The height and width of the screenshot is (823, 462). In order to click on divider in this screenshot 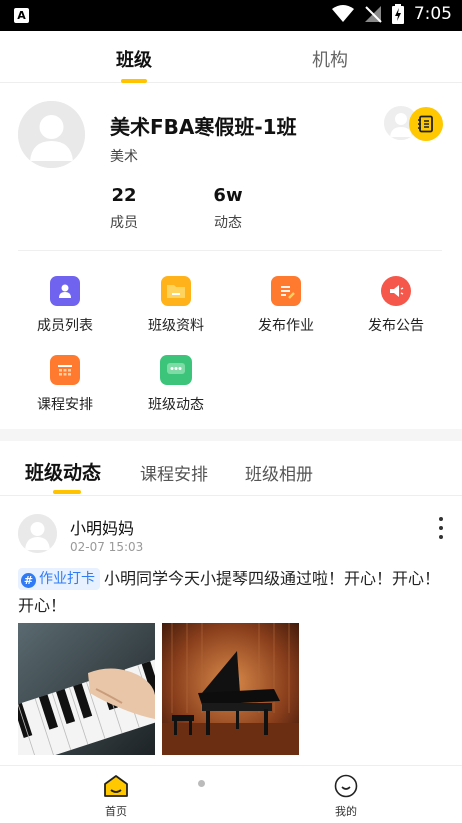, I will do `click(230, 250)`.